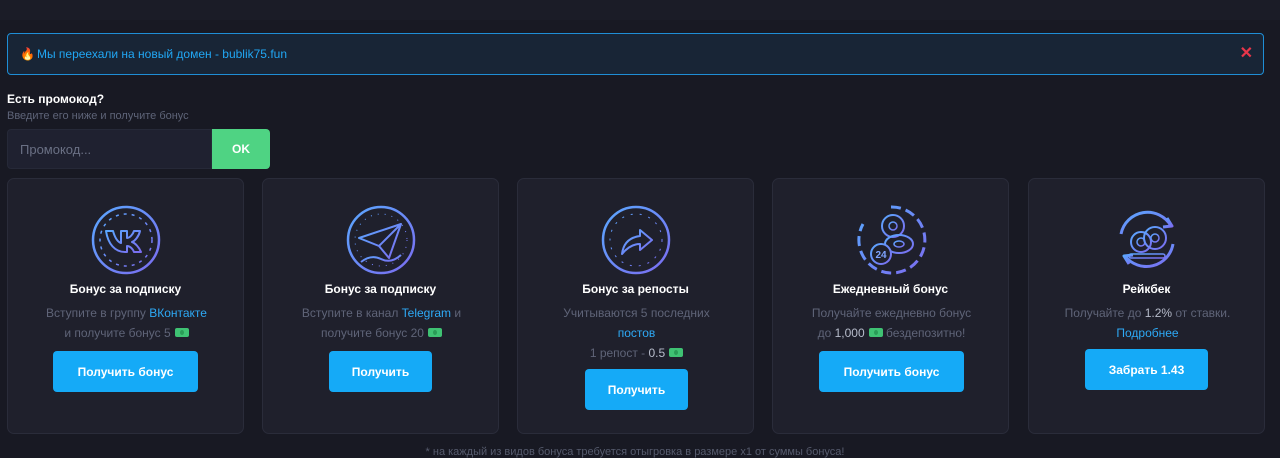 The image size is (1280, 458). I want to click on desc-text: Вступите в канал, so click(351, 313).